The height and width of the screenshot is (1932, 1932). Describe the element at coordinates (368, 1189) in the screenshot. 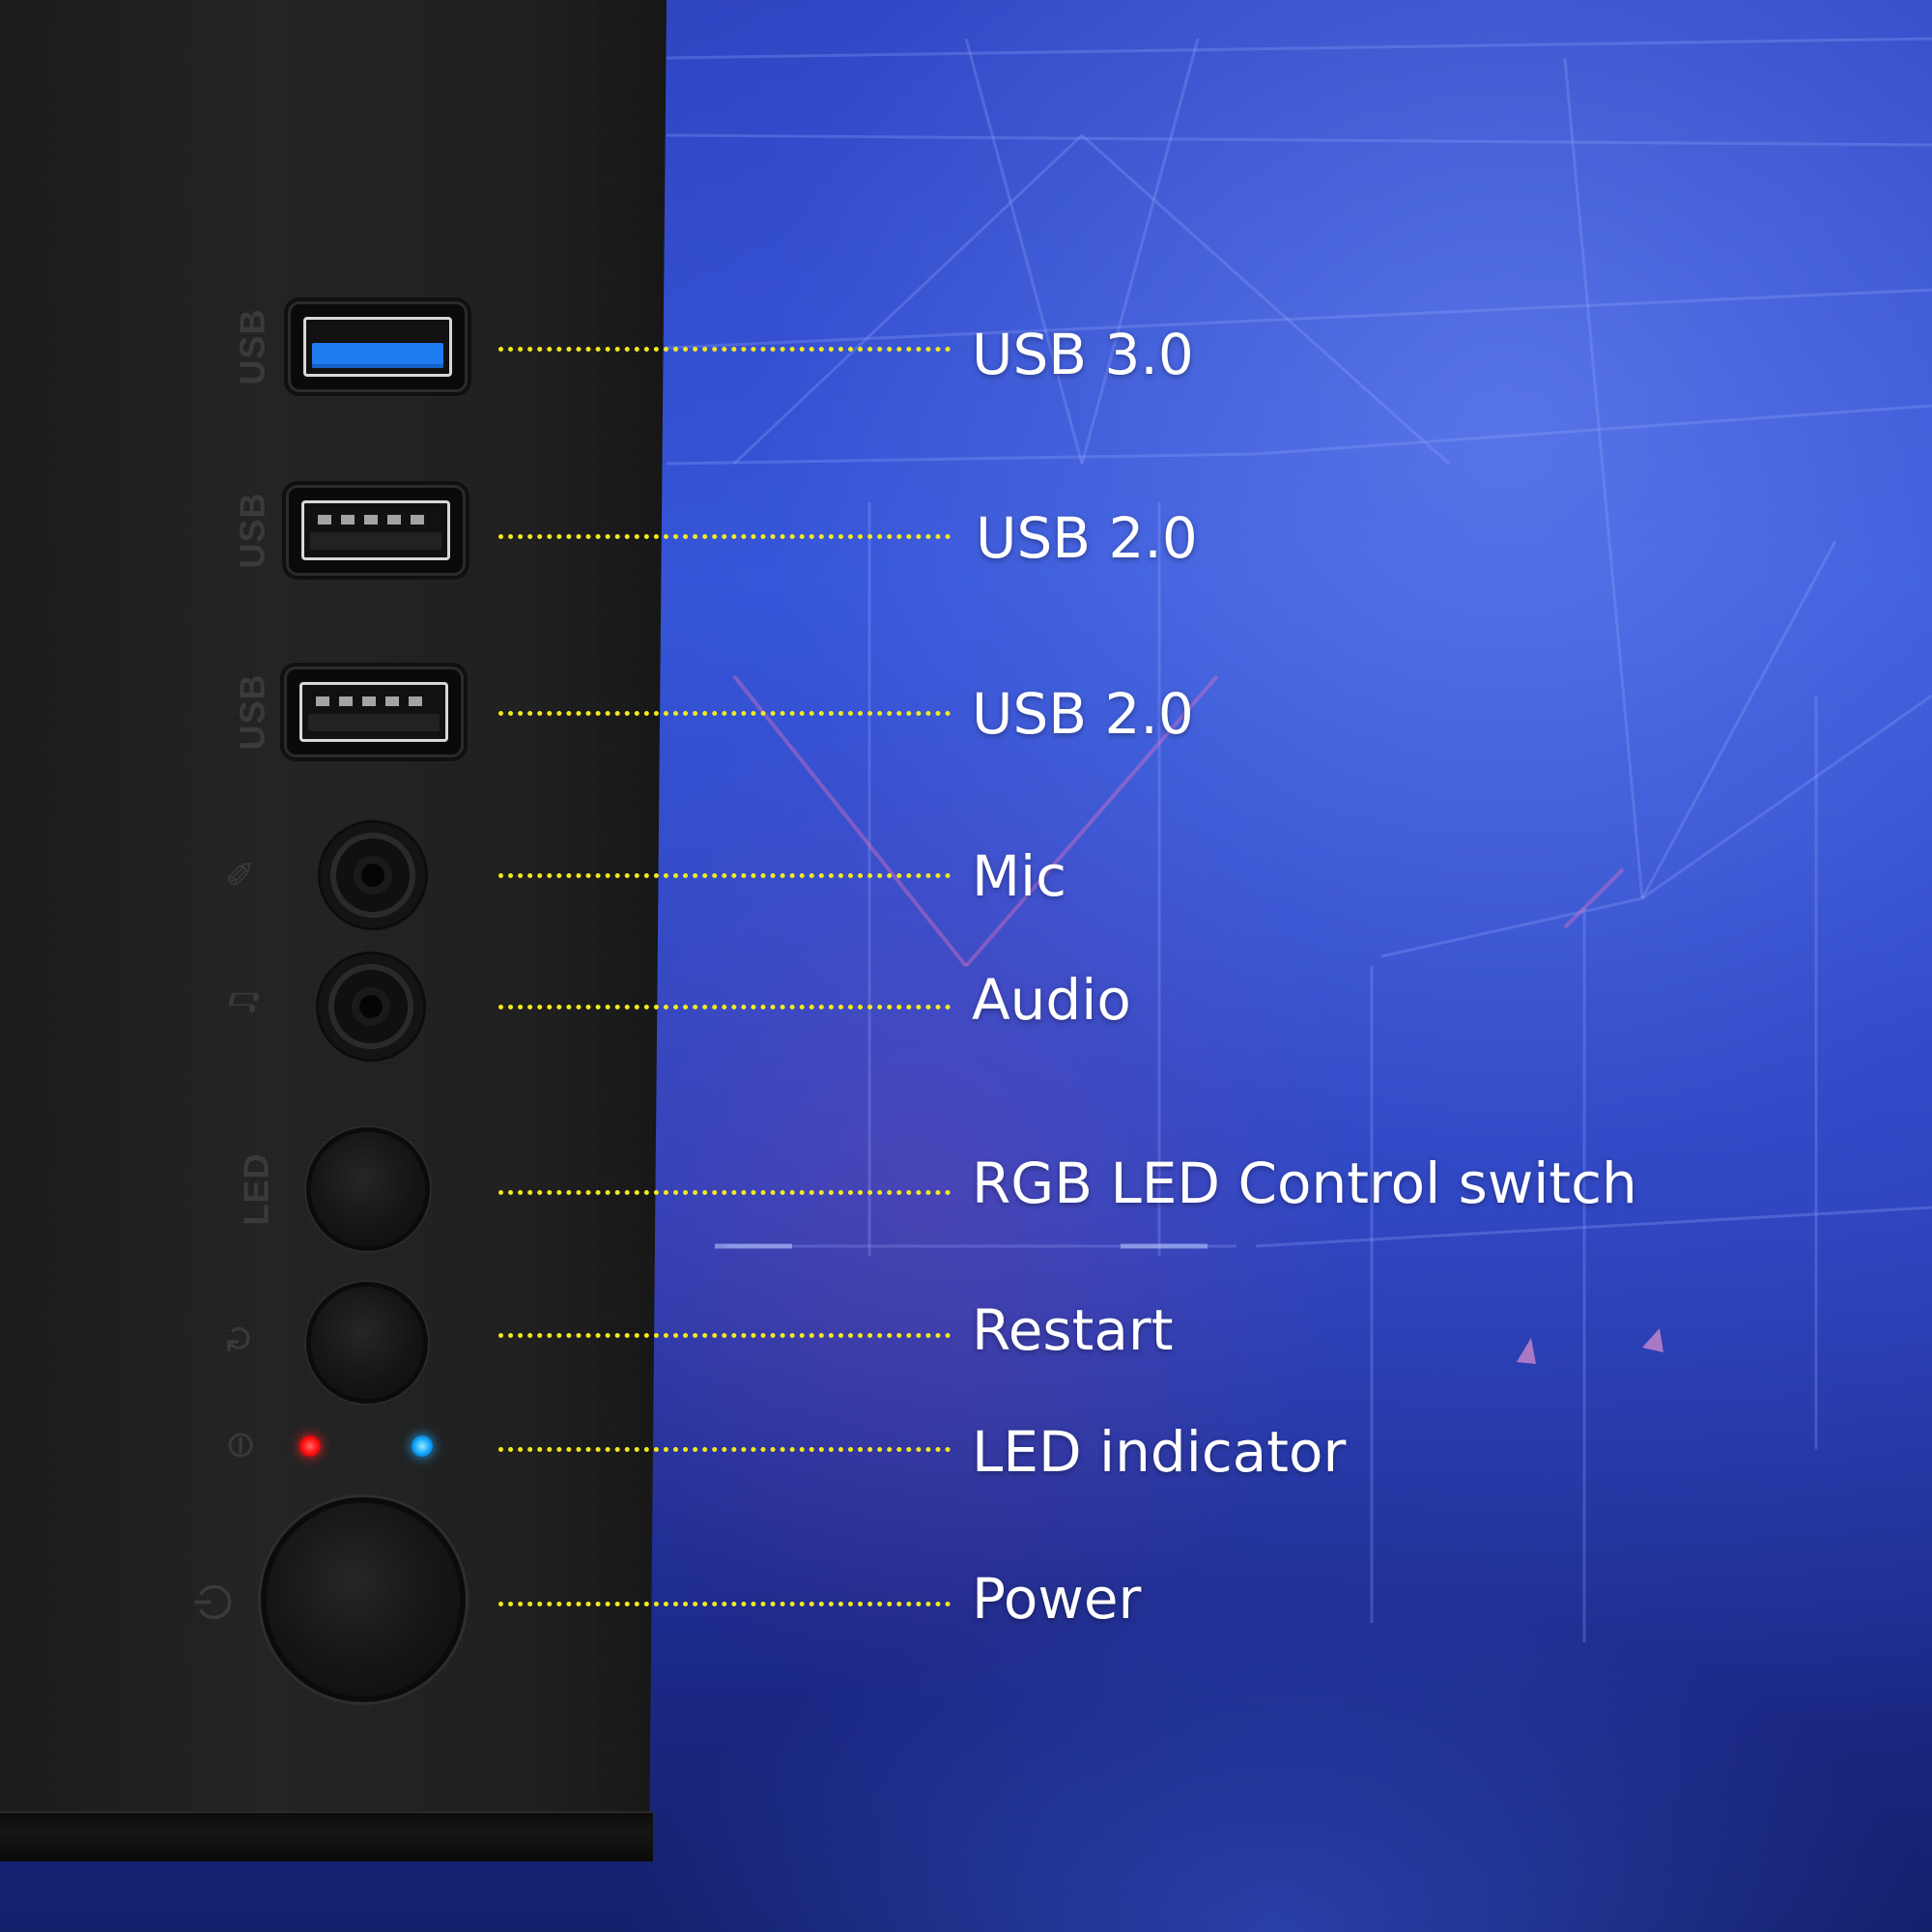

I see `rgb-led-control-button` at that location.